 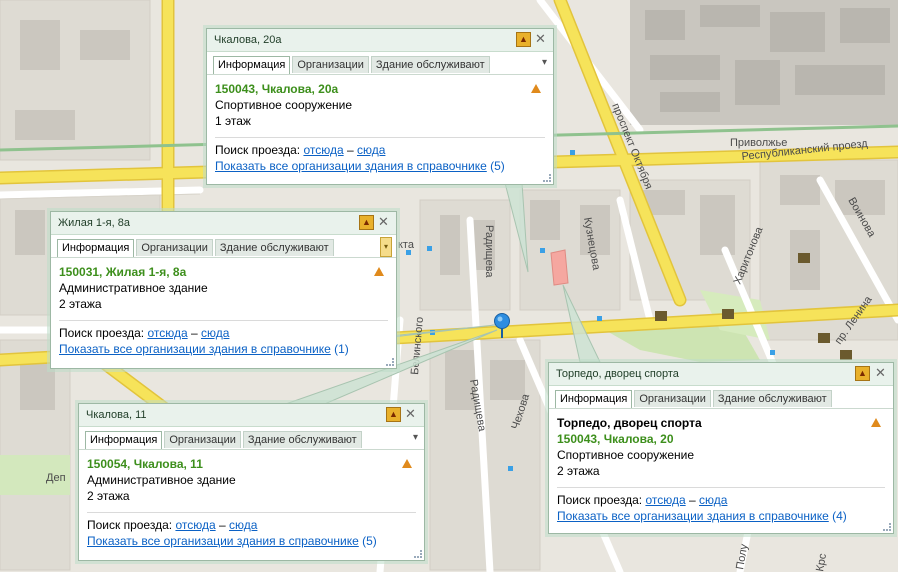 What do you see at coordinates (251, 415) in the screenshot?
I see `popup-title: Чкалова, 11` at bounding box center [251, 415].